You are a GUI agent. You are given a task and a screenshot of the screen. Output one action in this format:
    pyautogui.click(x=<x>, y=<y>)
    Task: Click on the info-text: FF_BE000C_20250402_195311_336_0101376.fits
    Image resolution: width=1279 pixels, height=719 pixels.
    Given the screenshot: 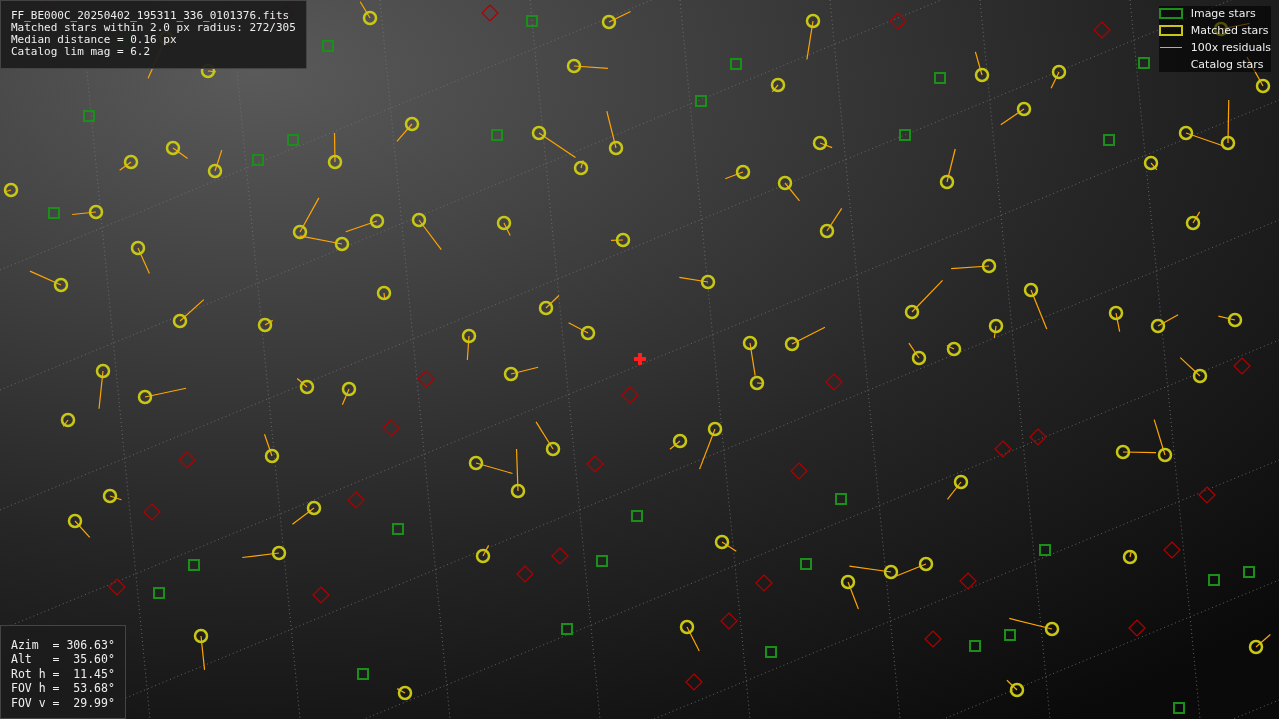 What is the action you would take?
    pyautogui.click(x=151, y=16)
    